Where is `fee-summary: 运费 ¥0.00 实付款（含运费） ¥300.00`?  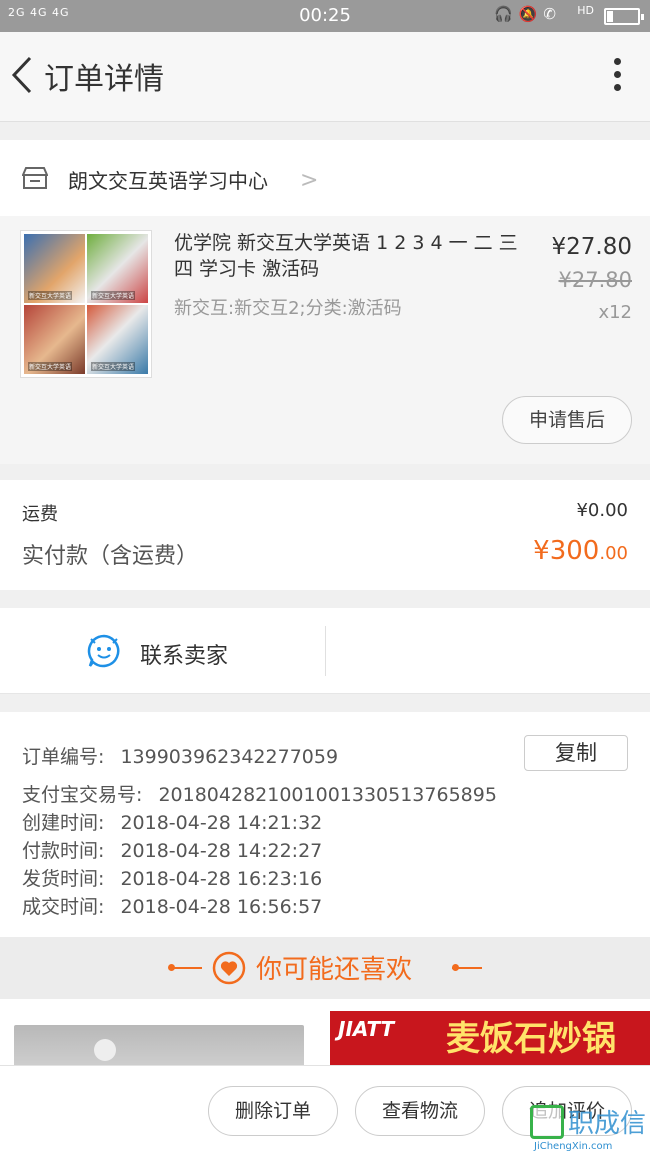 fee-summary: 运费 ¥0.00 实付款（含运费） ¥300.00 is located at coordinates (325, 535).